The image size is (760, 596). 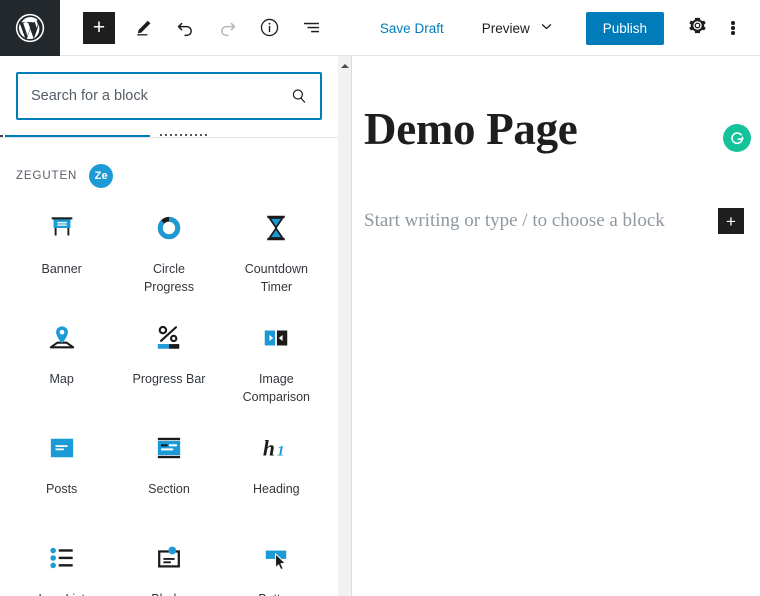 I want to click on map-pin-icon, so click(x=62, y=338).